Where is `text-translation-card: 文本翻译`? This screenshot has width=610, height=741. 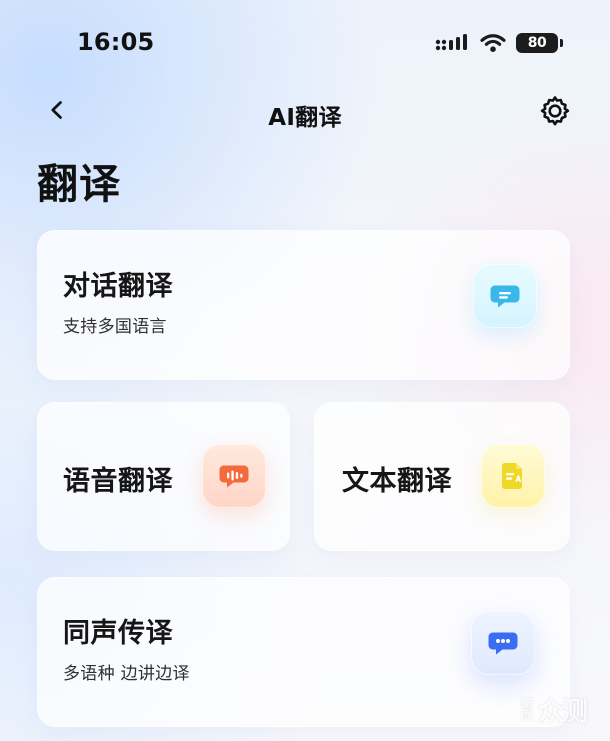
text-translation-card: 文本翻译 is located at coordinates (442, 476).